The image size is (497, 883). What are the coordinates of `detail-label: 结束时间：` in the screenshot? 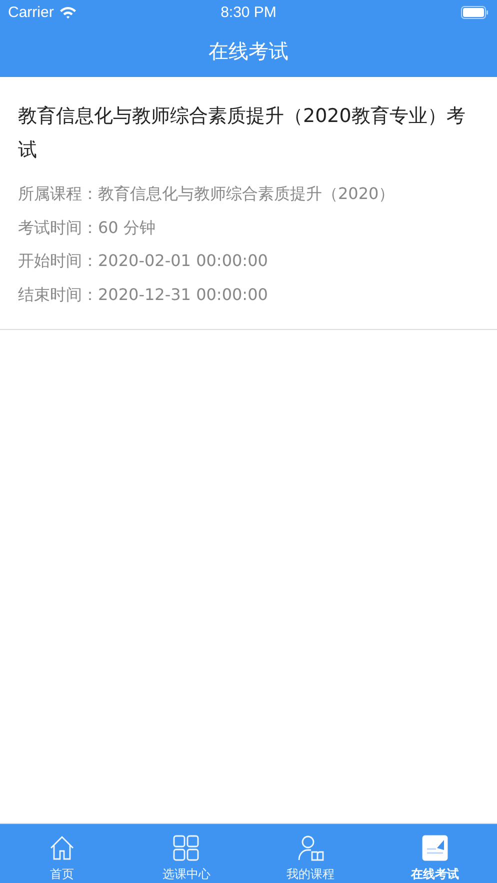 It's located at (58, 294).